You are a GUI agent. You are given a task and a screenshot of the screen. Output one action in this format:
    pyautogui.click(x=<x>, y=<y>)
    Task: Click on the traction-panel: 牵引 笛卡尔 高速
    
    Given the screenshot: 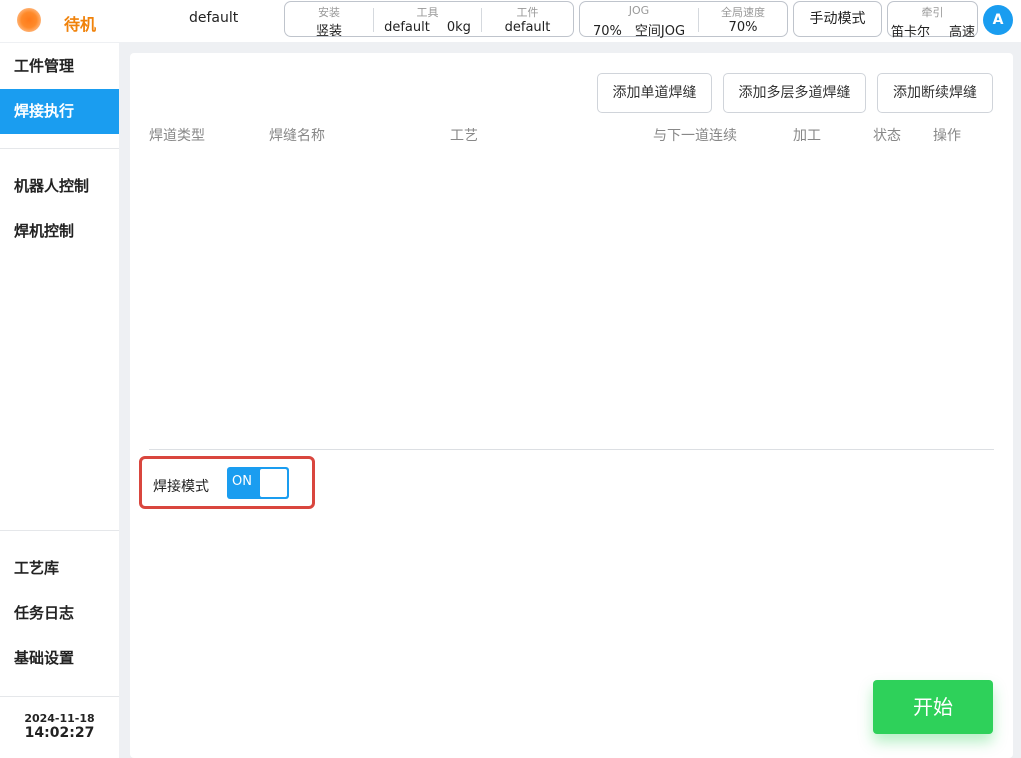 What is the action you would take?
    pyautogui.click(x=932, y=20)
    